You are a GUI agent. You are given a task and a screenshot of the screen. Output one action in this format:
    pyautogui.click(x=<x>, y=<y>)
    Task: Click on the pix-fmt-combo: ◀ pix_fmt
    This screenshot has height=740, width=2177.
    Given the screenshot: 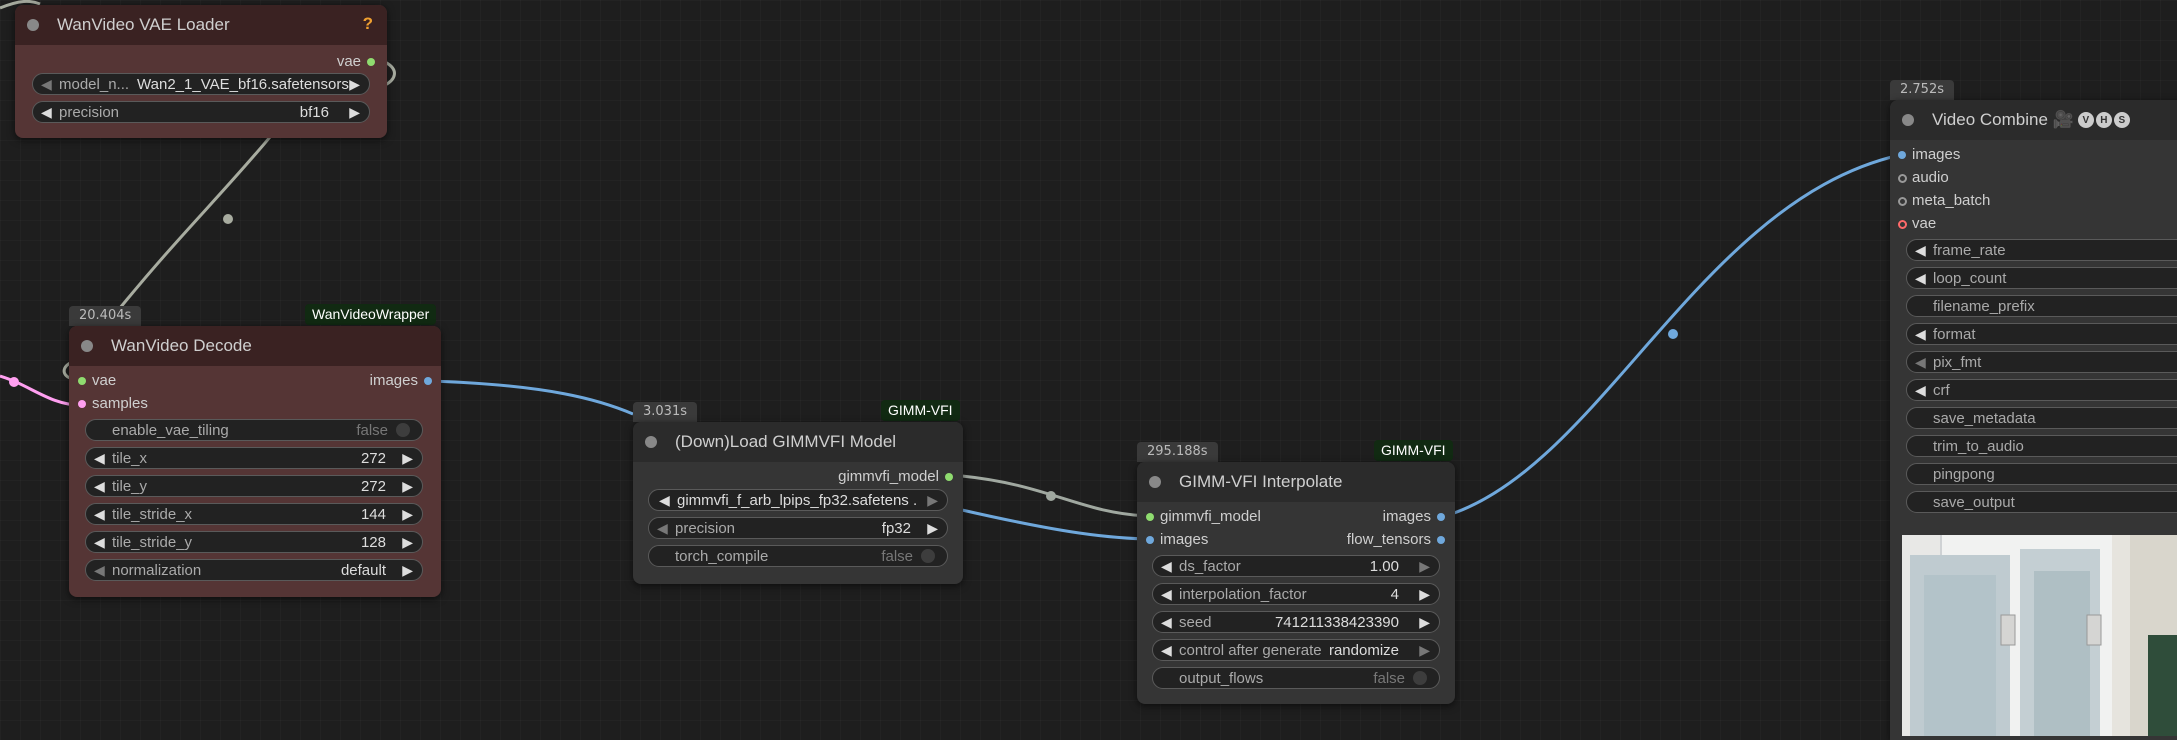 What is the action you would take?
    pyautogui.click(x=2041, y=362)
    